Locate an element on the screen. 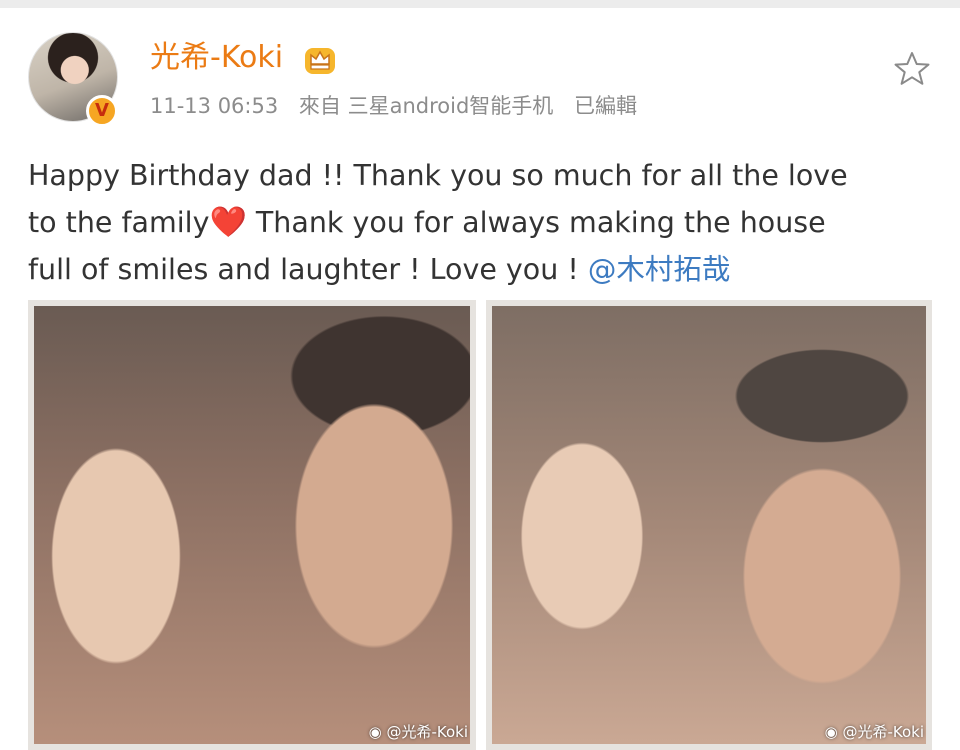  post-text-segment: Thank you for always making the house is located at coordinates (536, 222).